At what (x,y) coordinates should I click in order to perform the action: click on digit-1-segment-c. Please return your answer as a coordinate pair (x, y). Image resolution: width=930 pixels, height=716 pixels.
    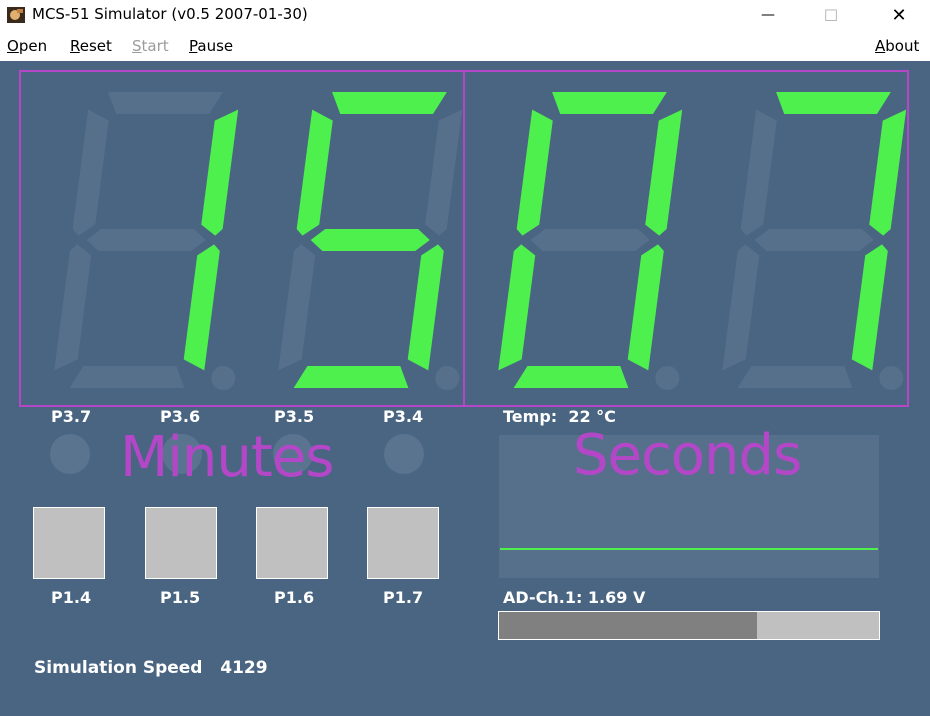
    Looking at the image, I should click on (201, 307).